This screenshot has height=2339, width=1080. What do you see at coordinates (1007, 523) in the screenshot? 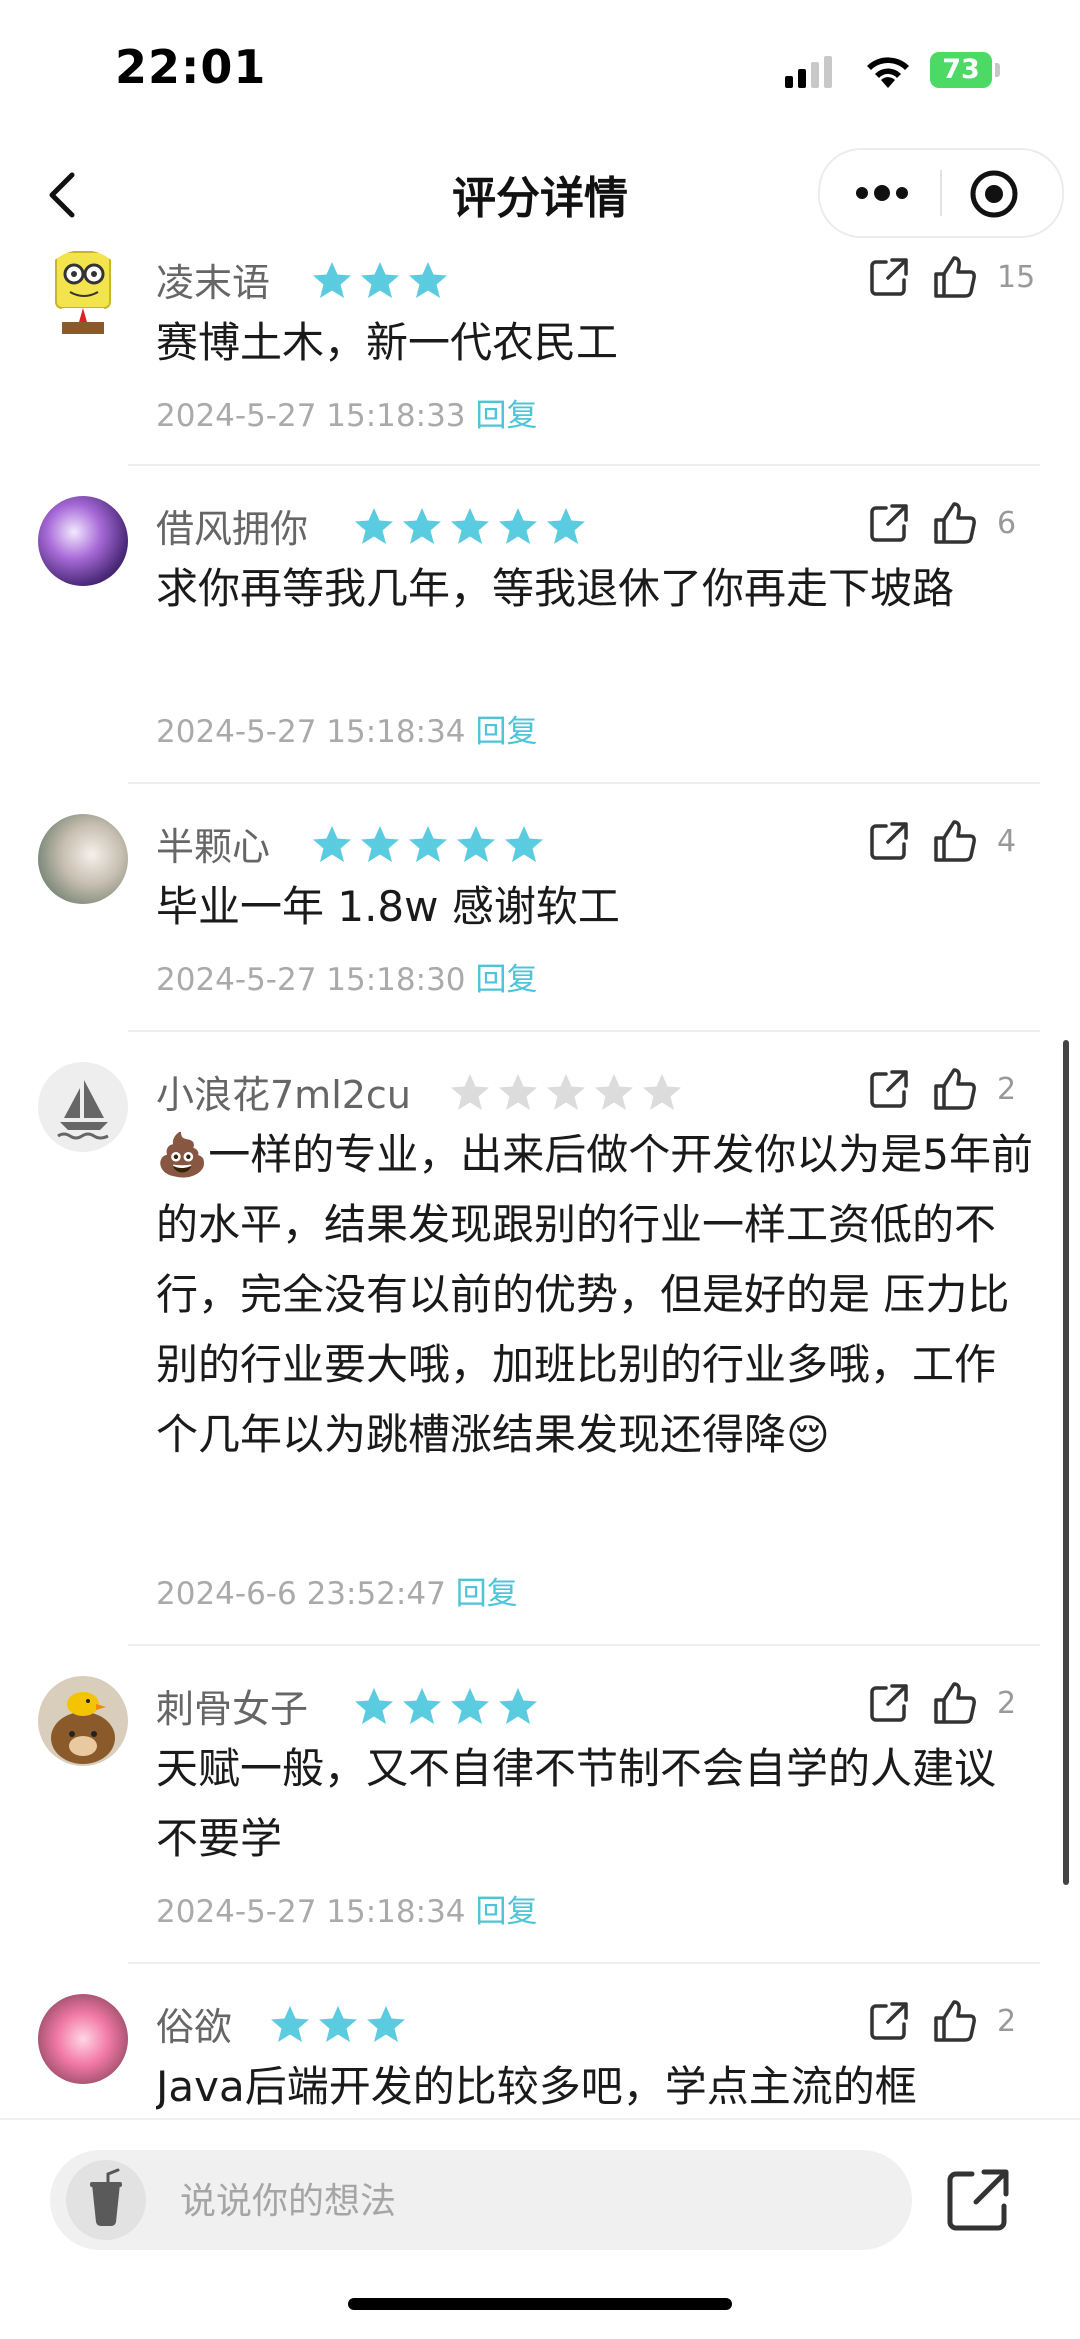
I see `like-count: 6` at bounding box center [1007, 523].